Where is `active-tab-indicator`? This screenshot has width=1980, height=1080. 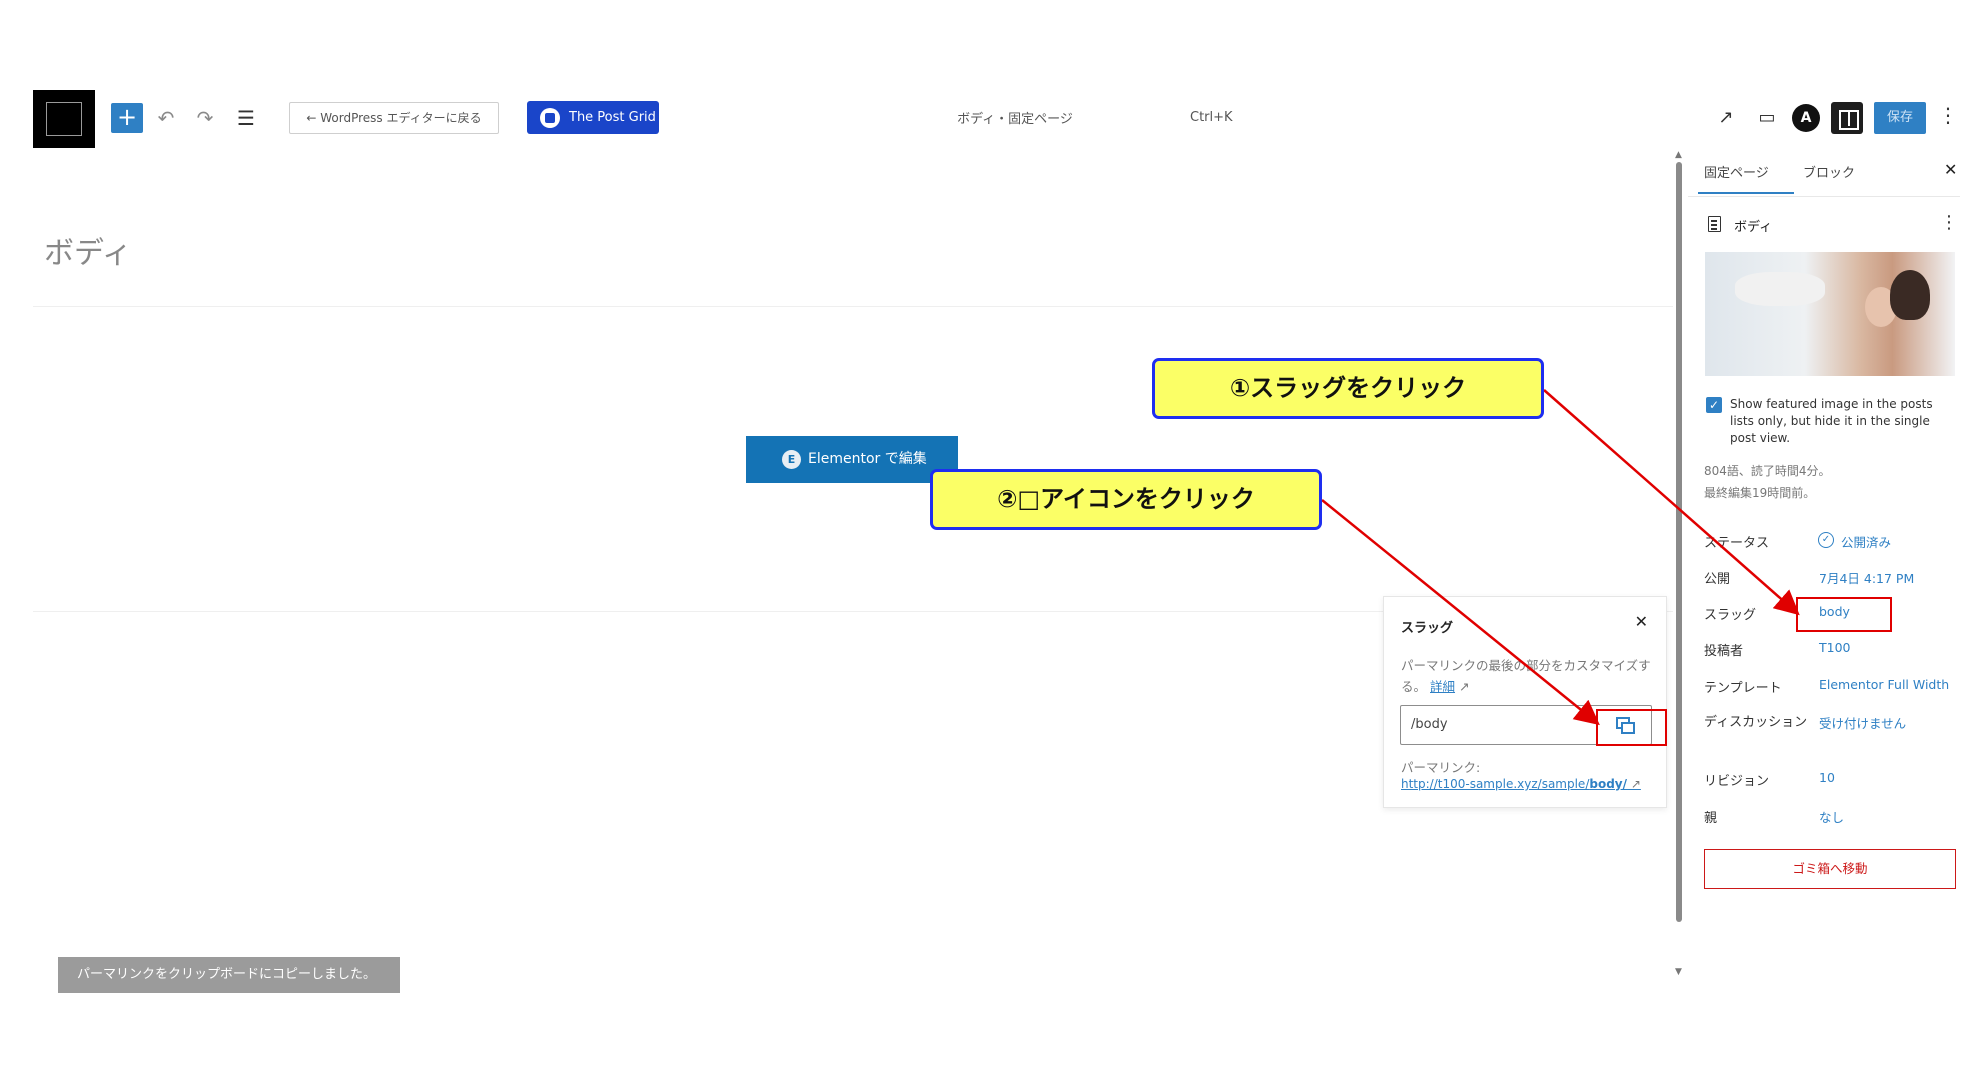 active-tab-indicator is located at coordinates (1746, 193).